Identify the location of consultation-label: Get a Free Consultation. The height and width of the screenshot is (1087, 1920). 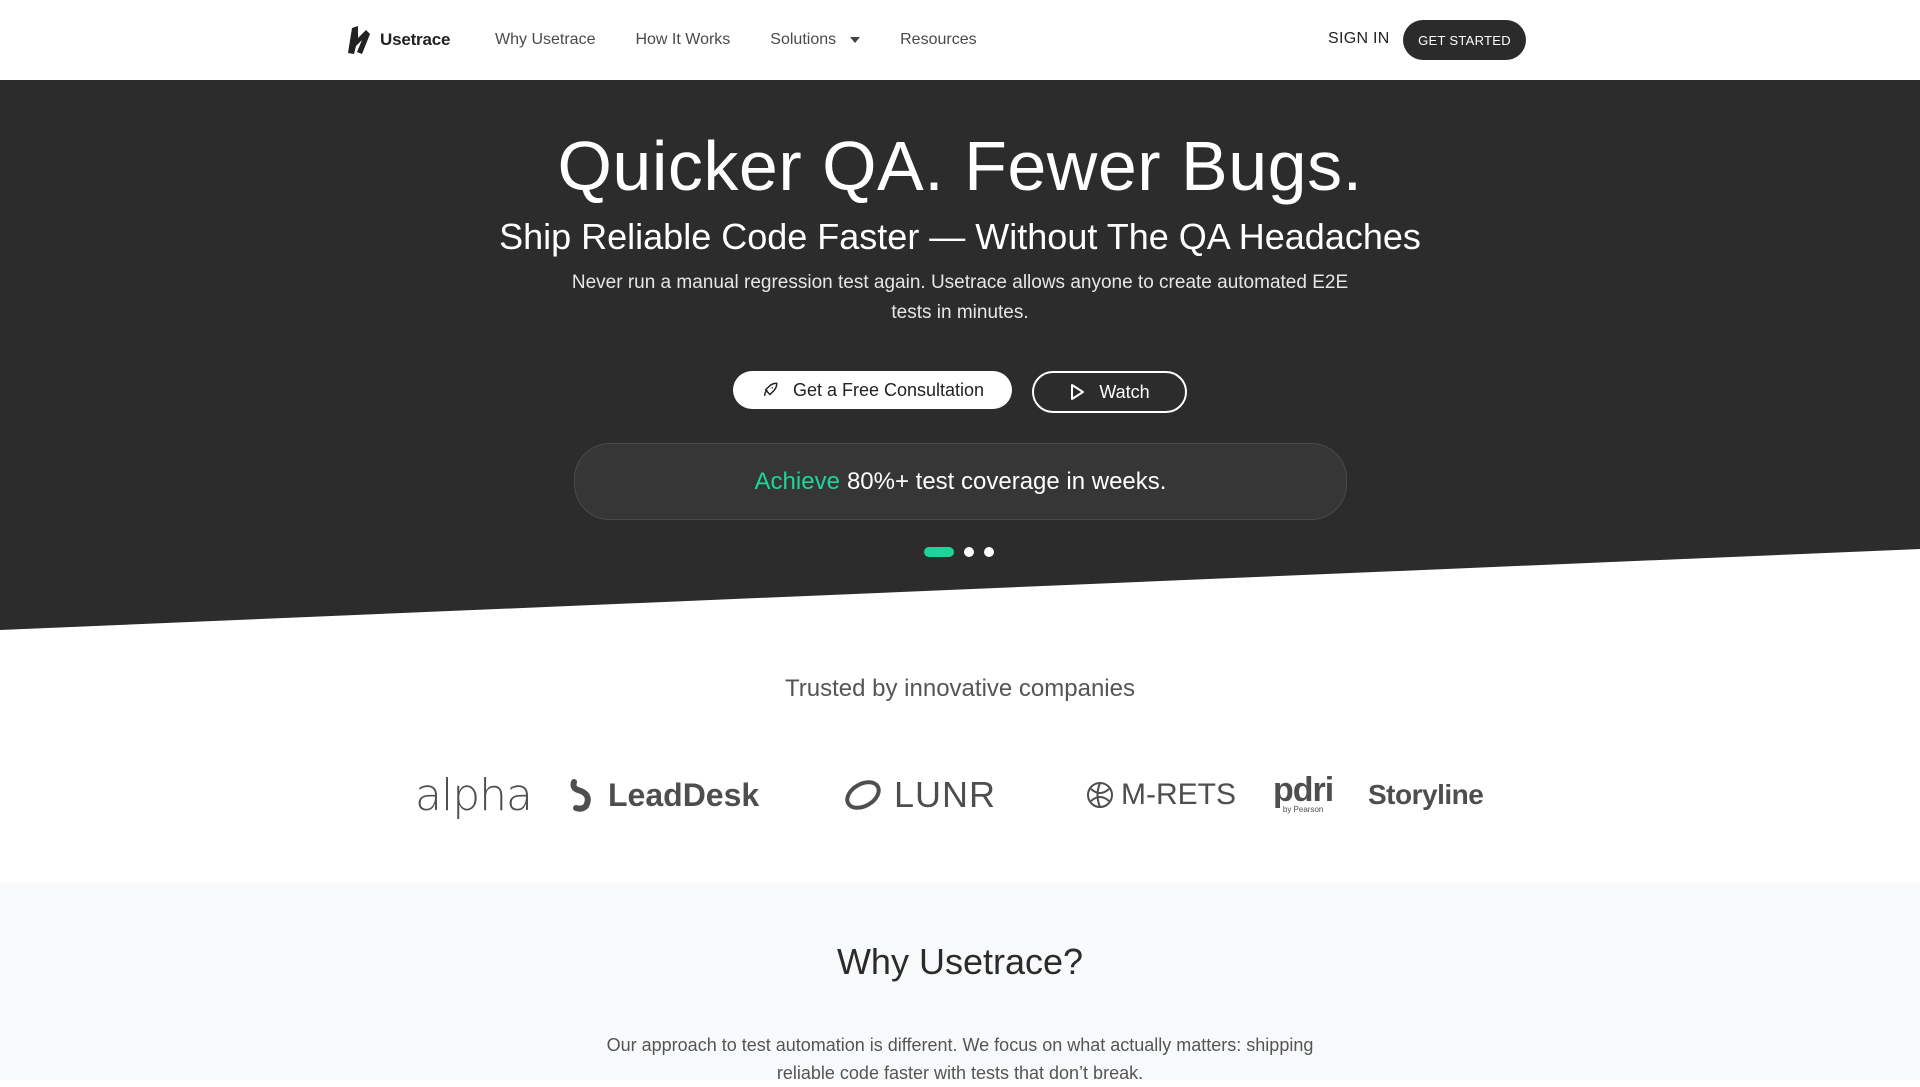
(888, 389).